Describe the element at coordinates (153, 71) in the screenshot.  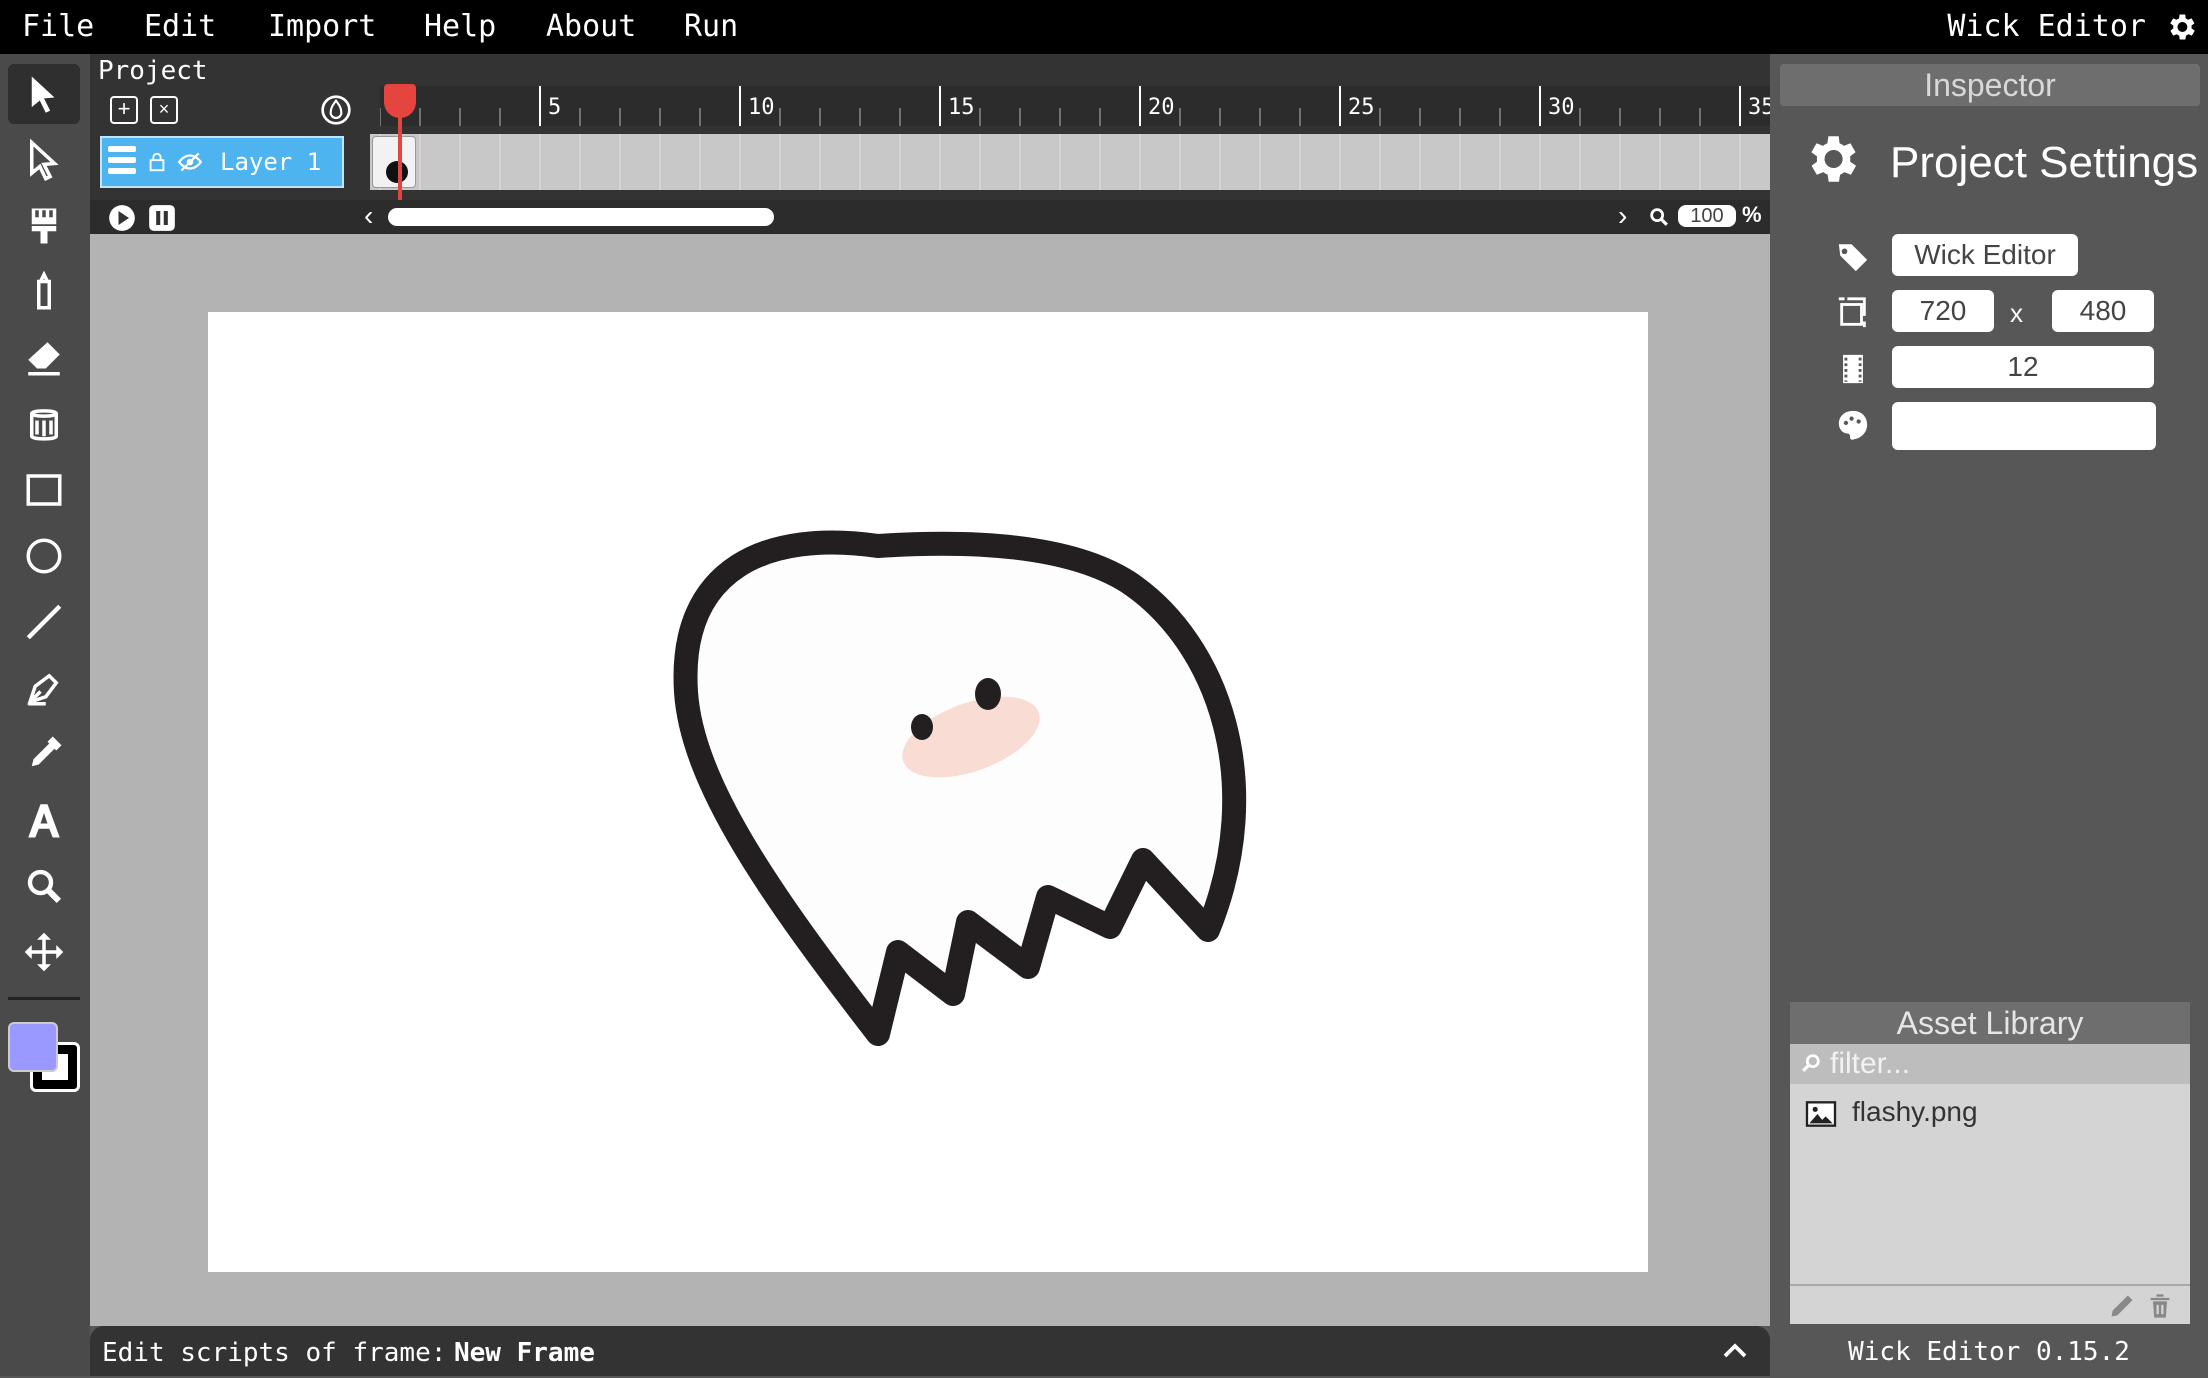
I see `breadcrumb-project: Project` at that location.